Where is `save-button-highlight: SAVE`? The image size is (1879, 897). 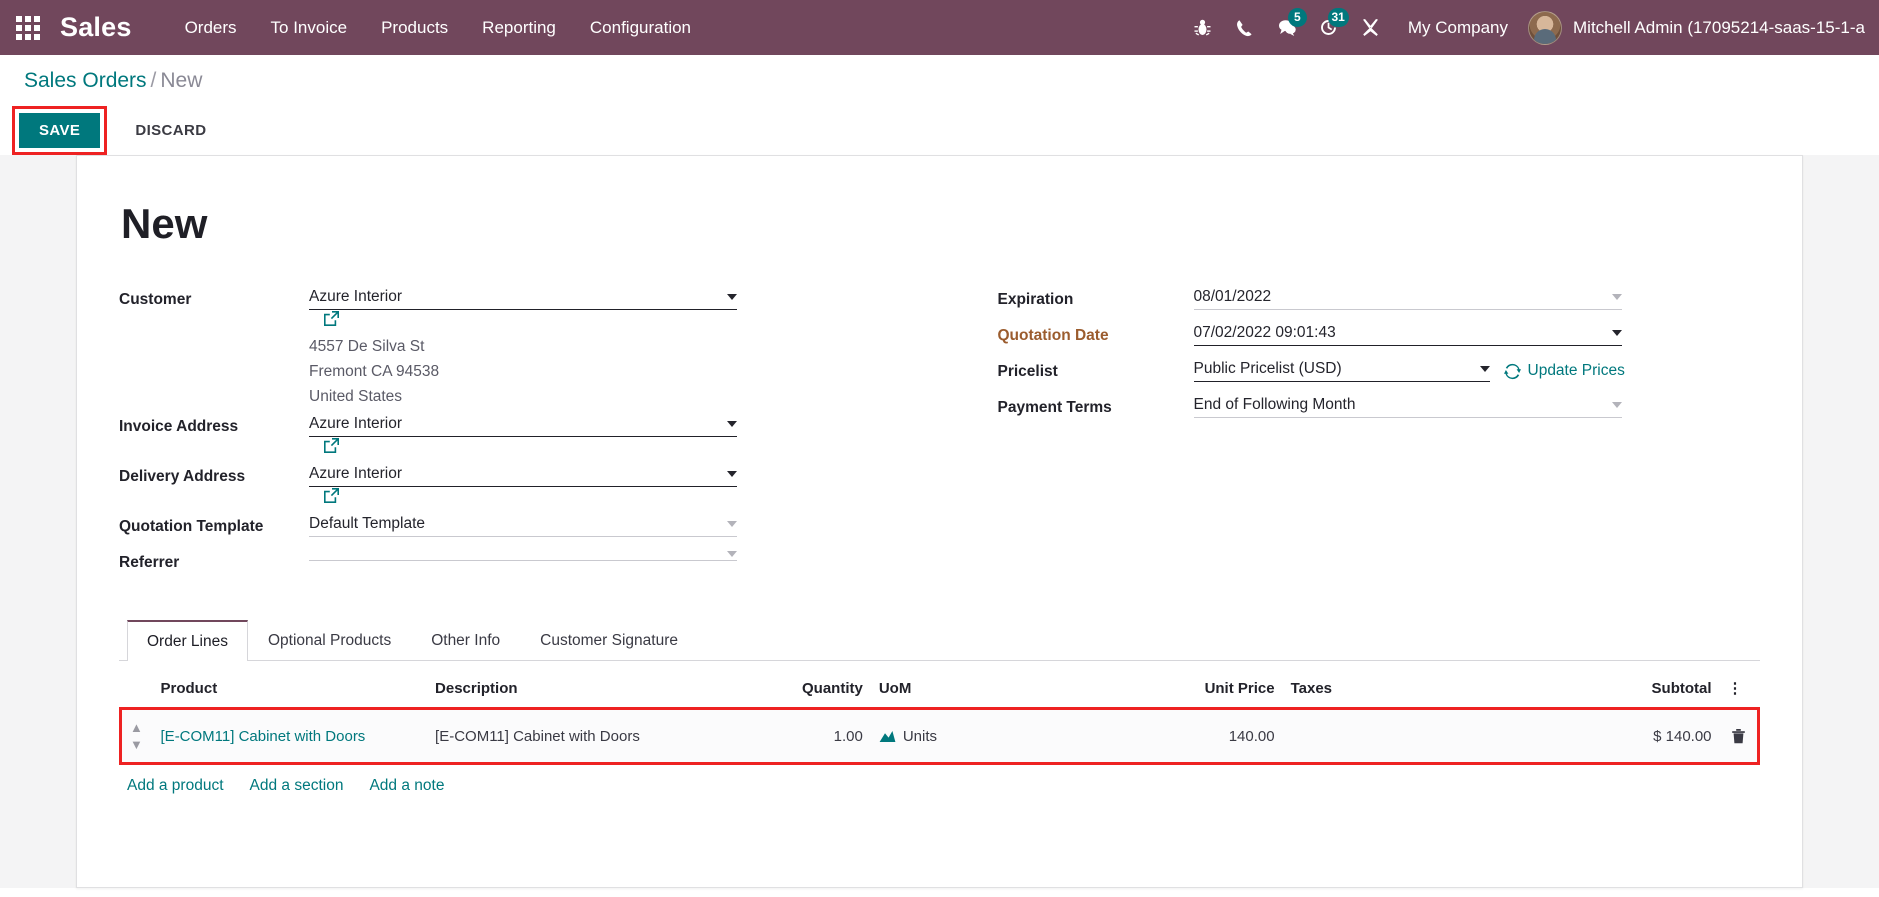
save-button-highlight: SAVE is located at coordinates (60, 130).